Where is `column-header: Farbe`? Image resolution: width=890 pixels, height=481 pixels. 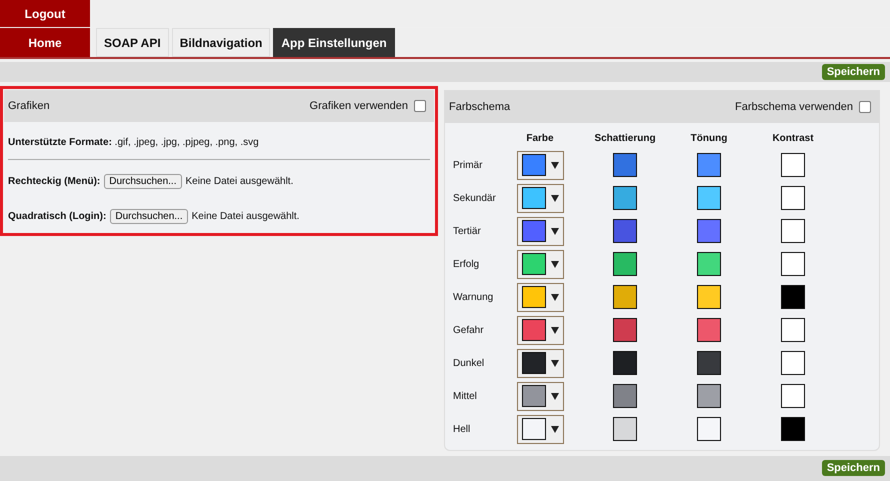
column-header: Farbe is located at coordinates (540, 139).